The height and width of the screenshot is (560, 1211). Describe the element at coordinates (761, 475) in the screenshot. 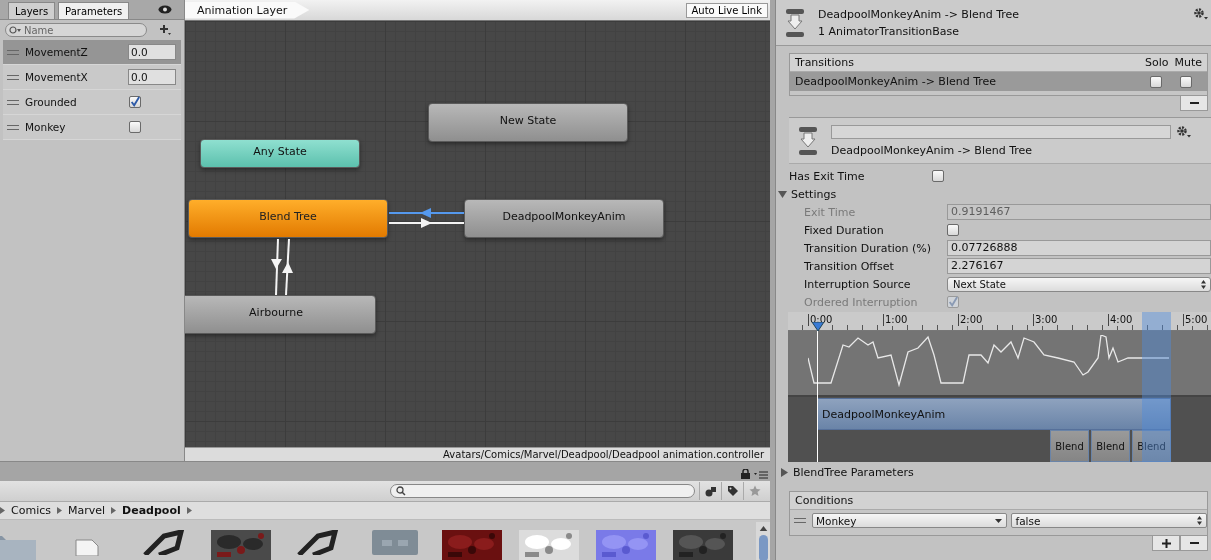

I see `menu-icon` at that location.